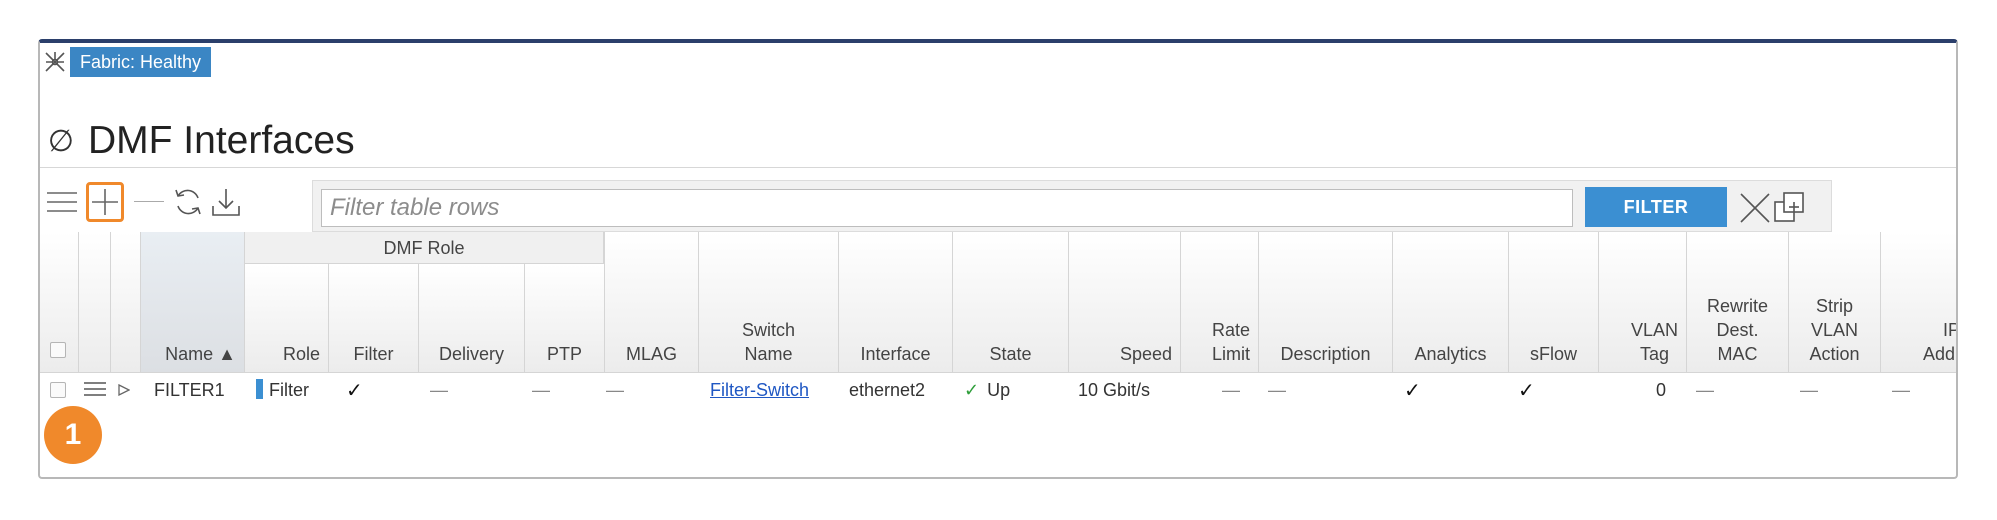 This screenshot has width=1997, height=520. I want to click on fabric-status-badge: Fabric: Healthy, so click(141, 62).